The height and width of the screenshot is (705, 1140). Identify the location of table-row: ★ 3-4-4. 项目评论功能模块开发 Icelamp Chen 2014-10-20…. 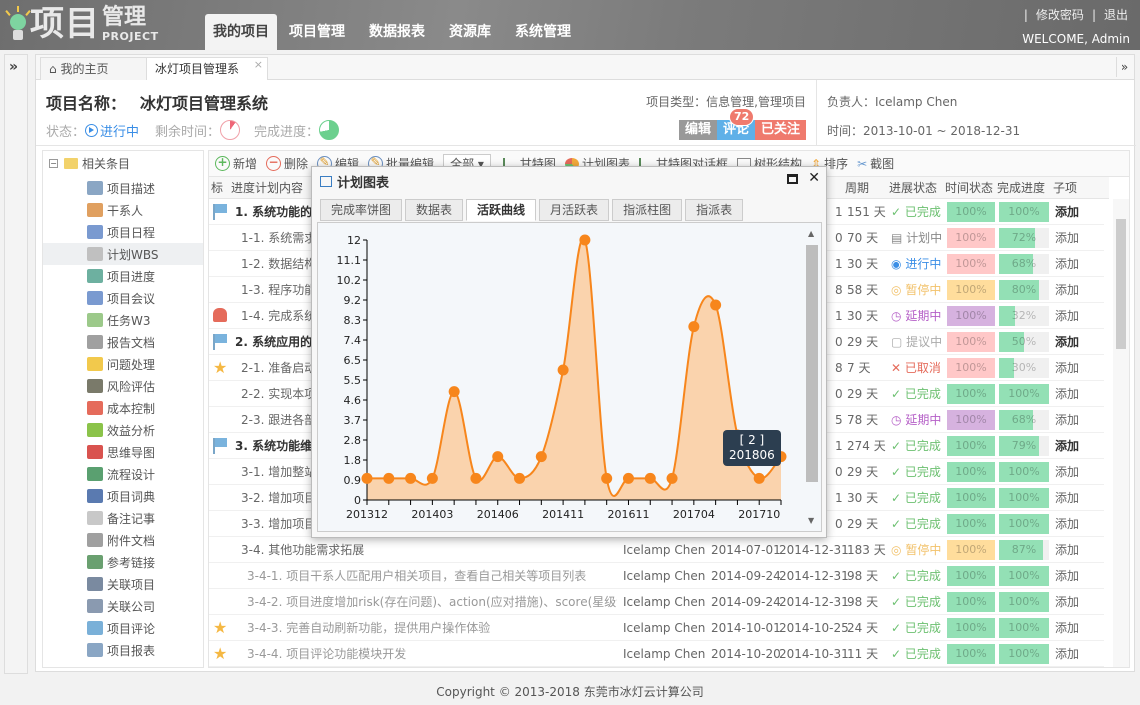
(656, 654).